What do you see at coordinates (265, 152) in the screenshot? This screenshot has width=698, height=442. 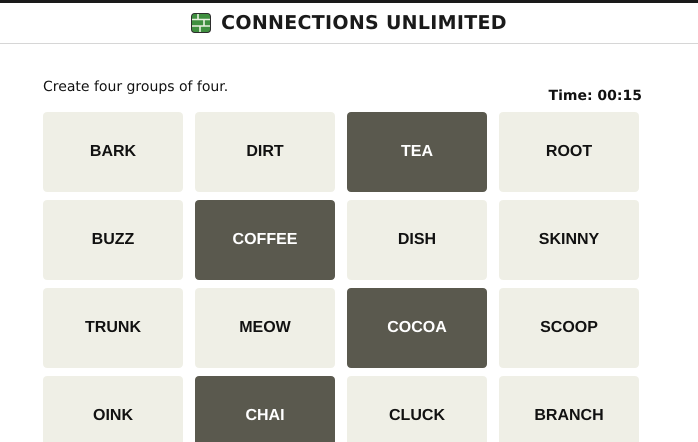 I see `word-tile: DIRT` at bounding box center [265, 152].